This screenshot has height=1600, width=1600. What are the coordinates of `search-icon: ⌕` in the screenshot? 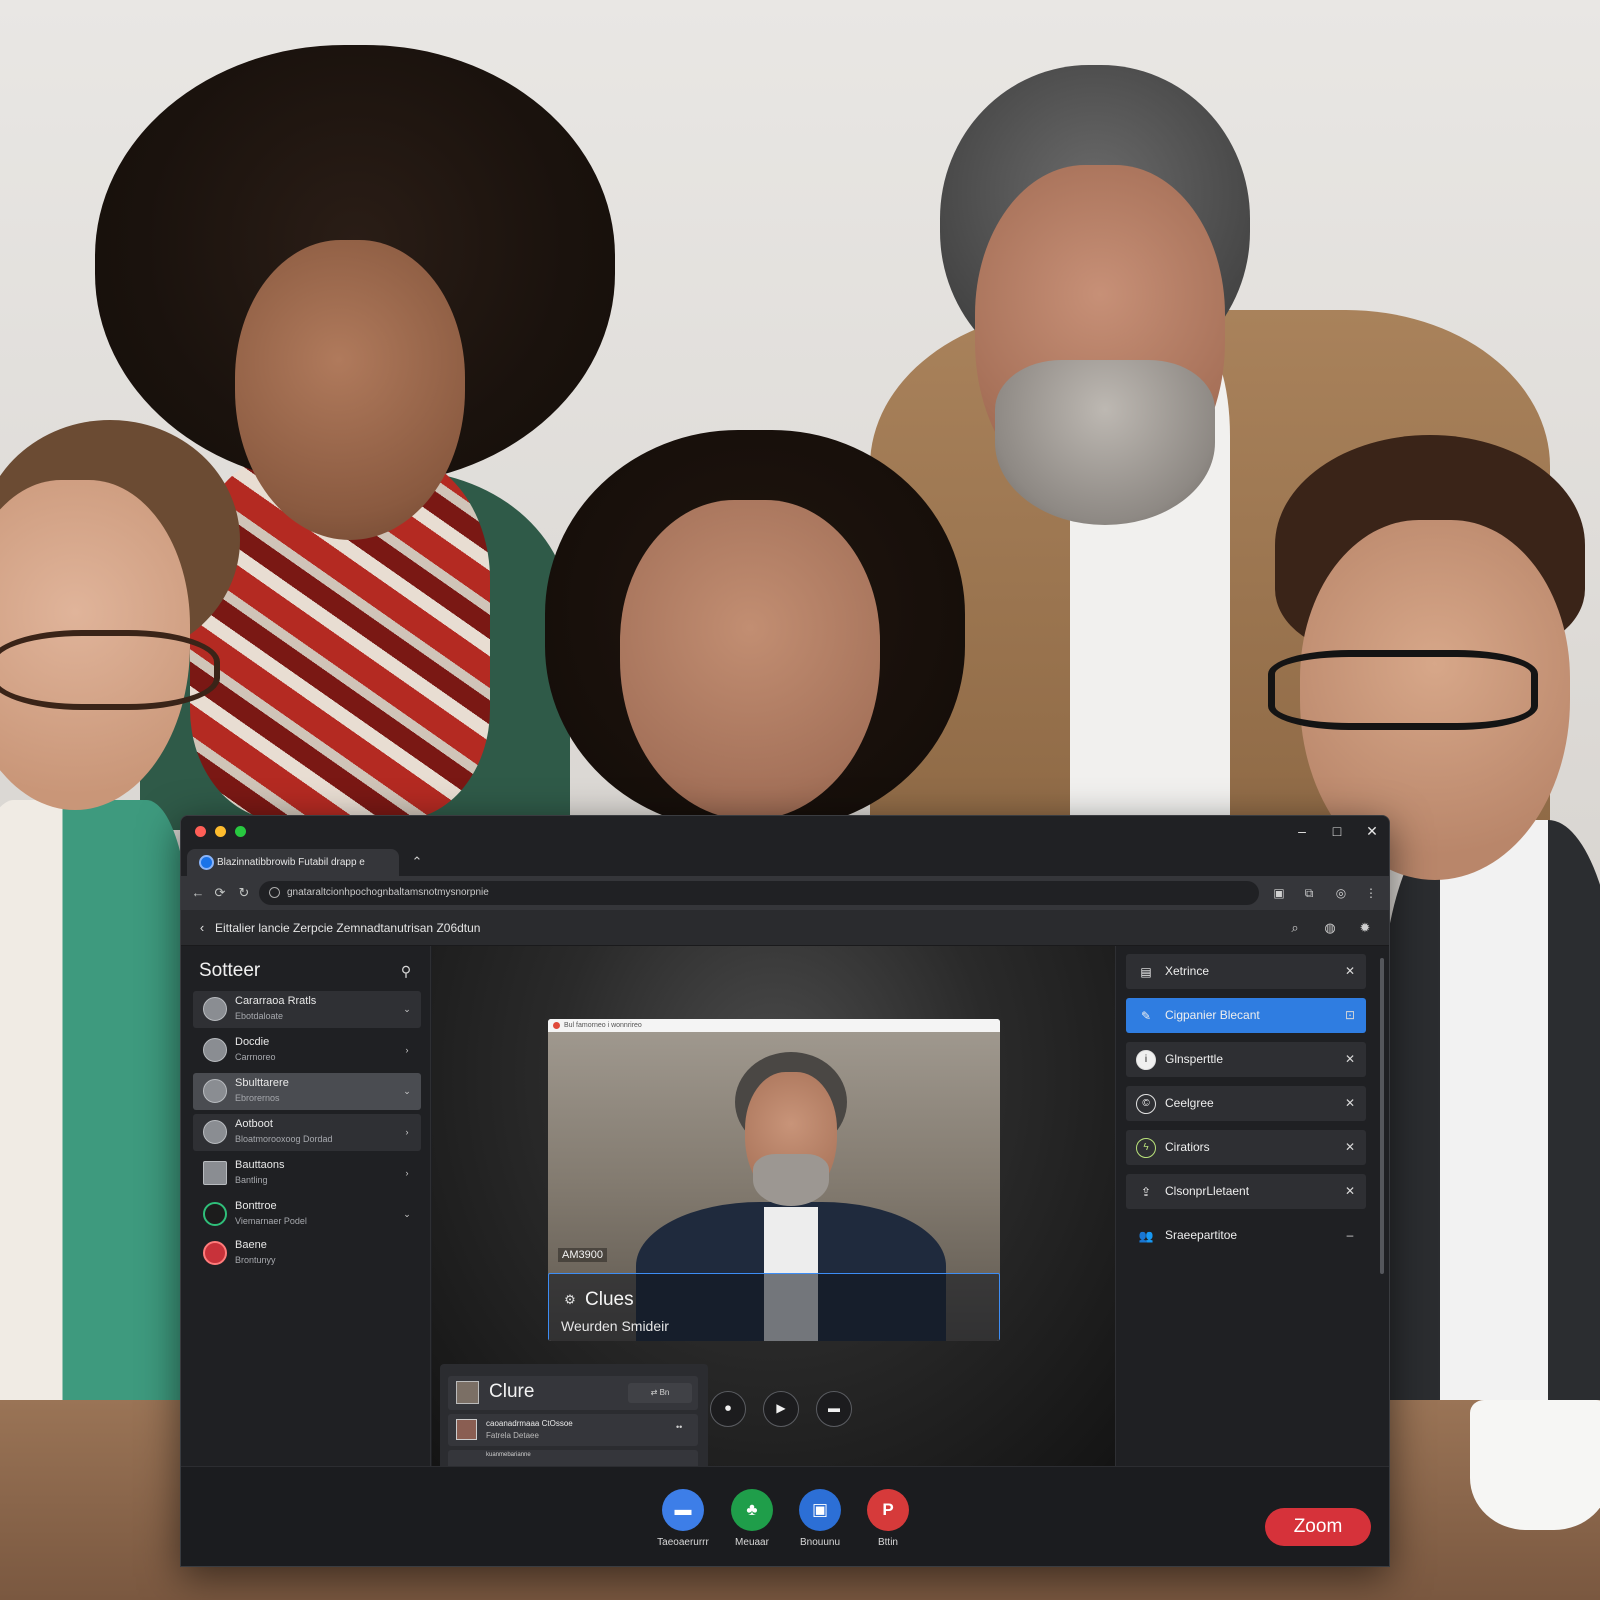 It's located at (1295, 928).